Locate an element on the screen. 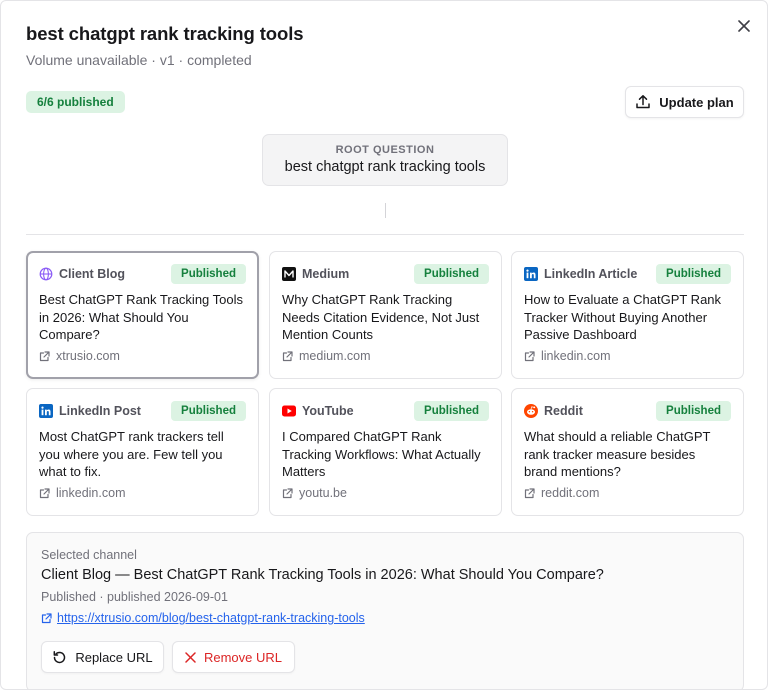  channel-link: medium.com is located at coordinates (326, 356).